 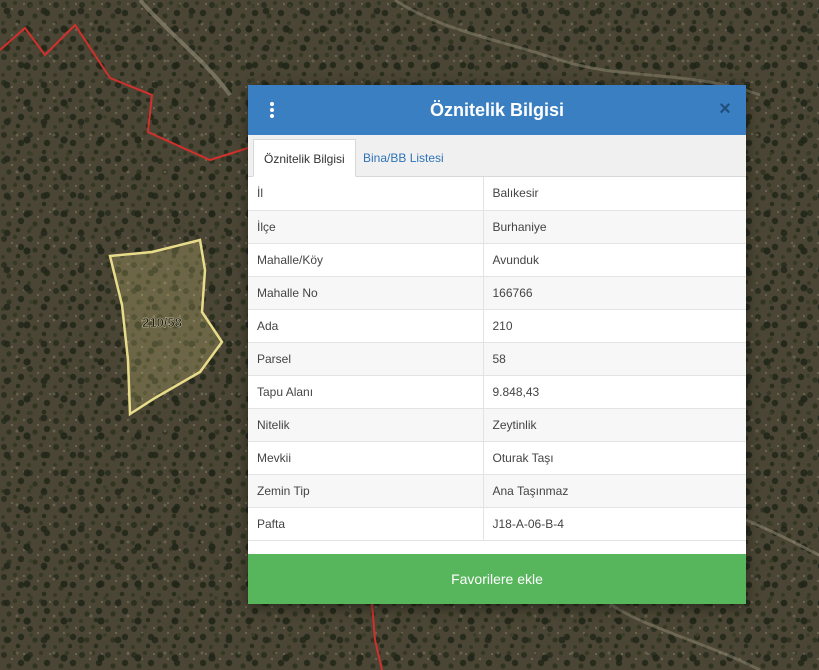 What do you see at coordinates (304, 158) in the screenshot?
I see `tab-attribute-info: Öznitelik Bilgisi` at bounding box center [304, 158].